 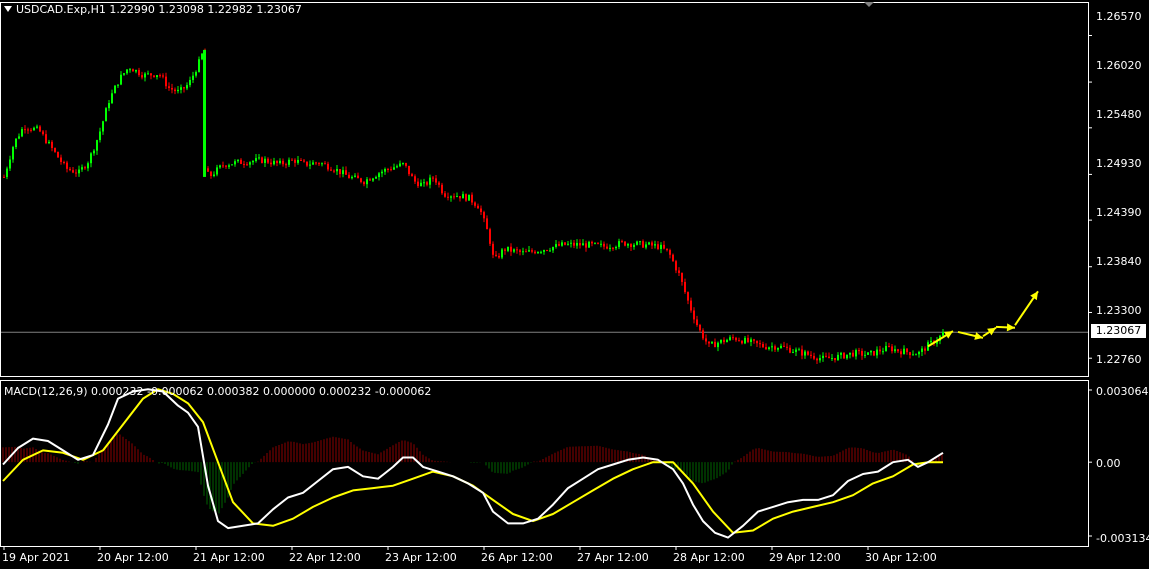 What do you see at coordinates (901, 557) in the screenshot?
I see `time-tick-label: 30 Apr 12:00` at bounding box center [901, 557].